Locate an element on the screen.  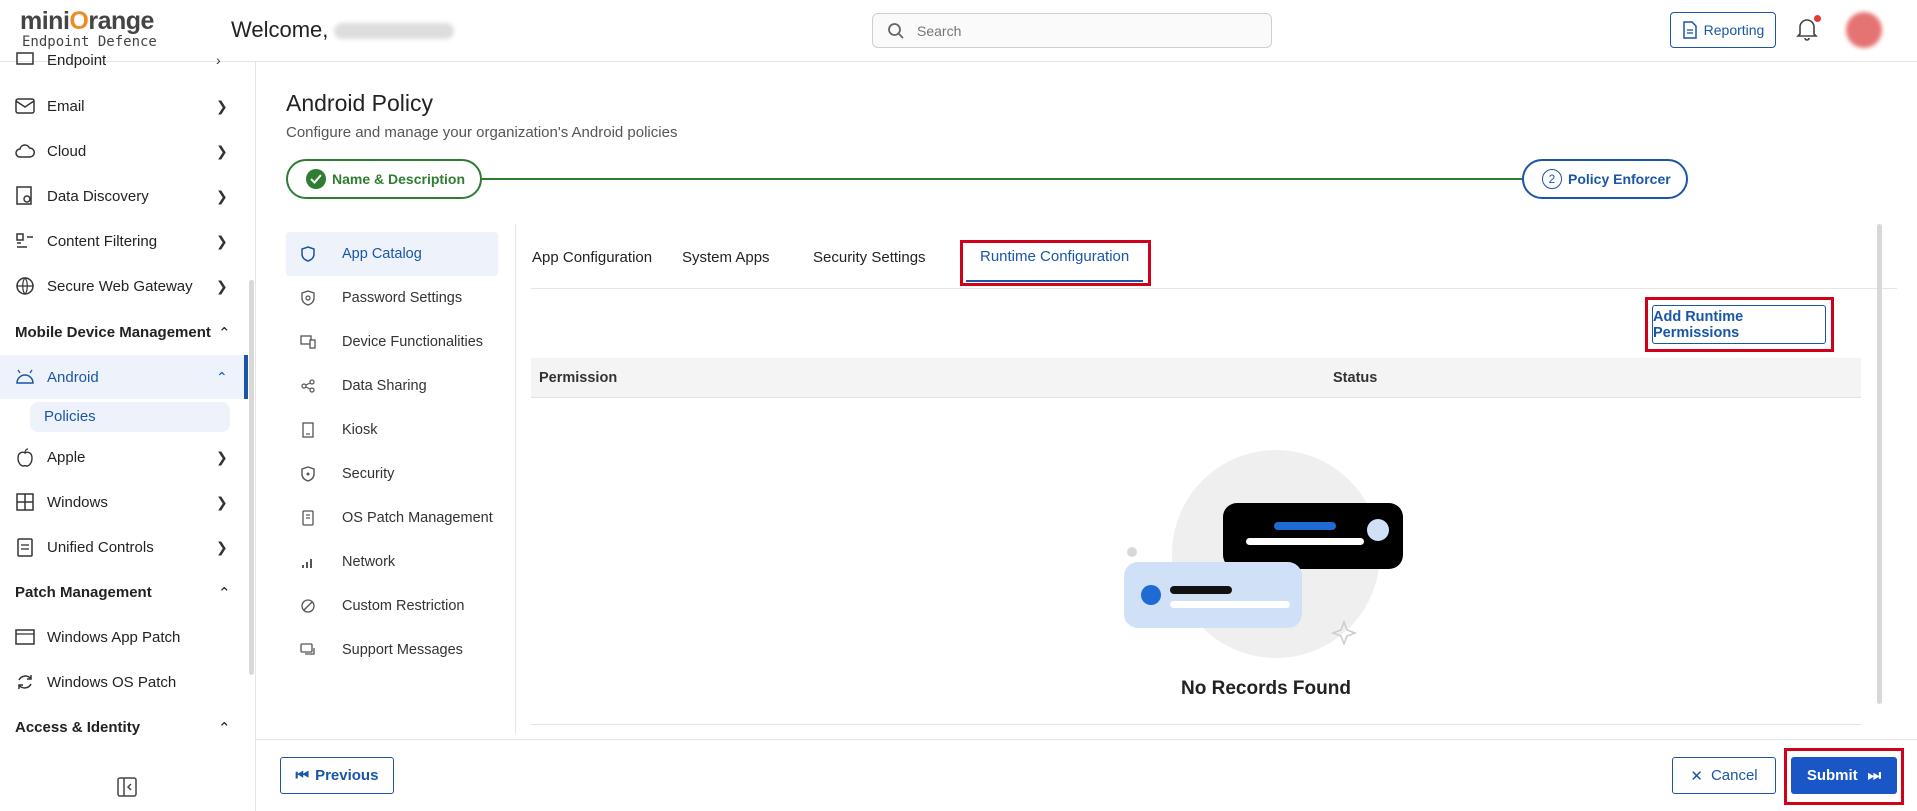
search-box is located at coordinates (1072, 30).